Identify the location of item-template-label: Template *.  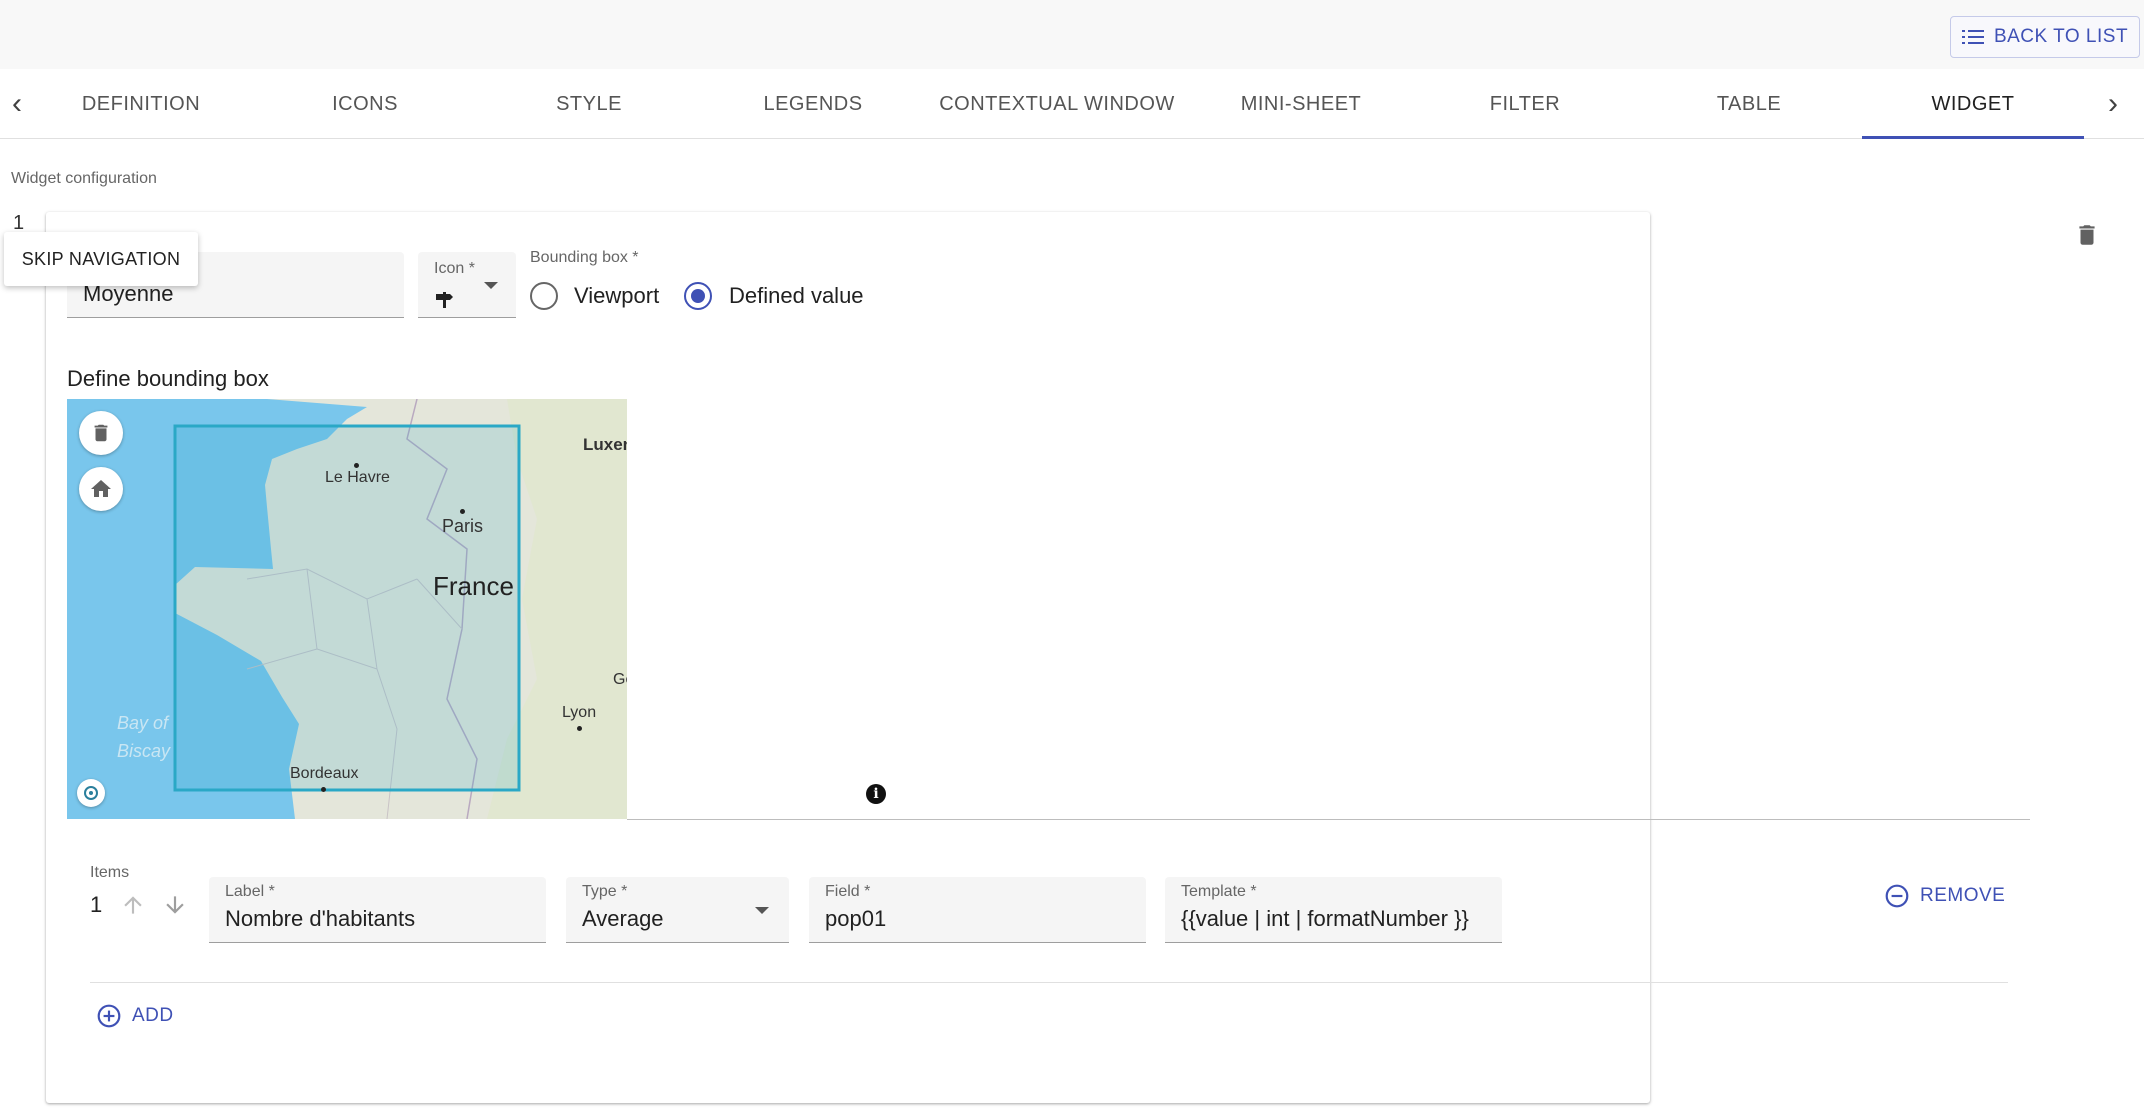
(1219, 891).